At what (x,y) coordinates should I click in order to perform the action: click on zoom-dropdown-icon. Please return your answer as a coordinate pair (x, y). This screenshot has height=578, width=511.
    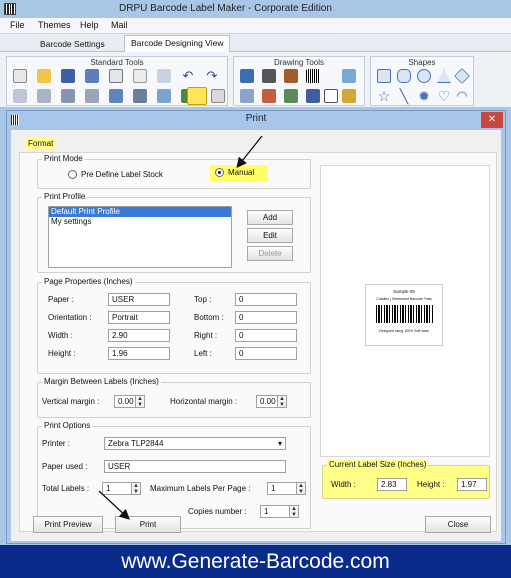
    Looking at the image, I should click on (331, 96).